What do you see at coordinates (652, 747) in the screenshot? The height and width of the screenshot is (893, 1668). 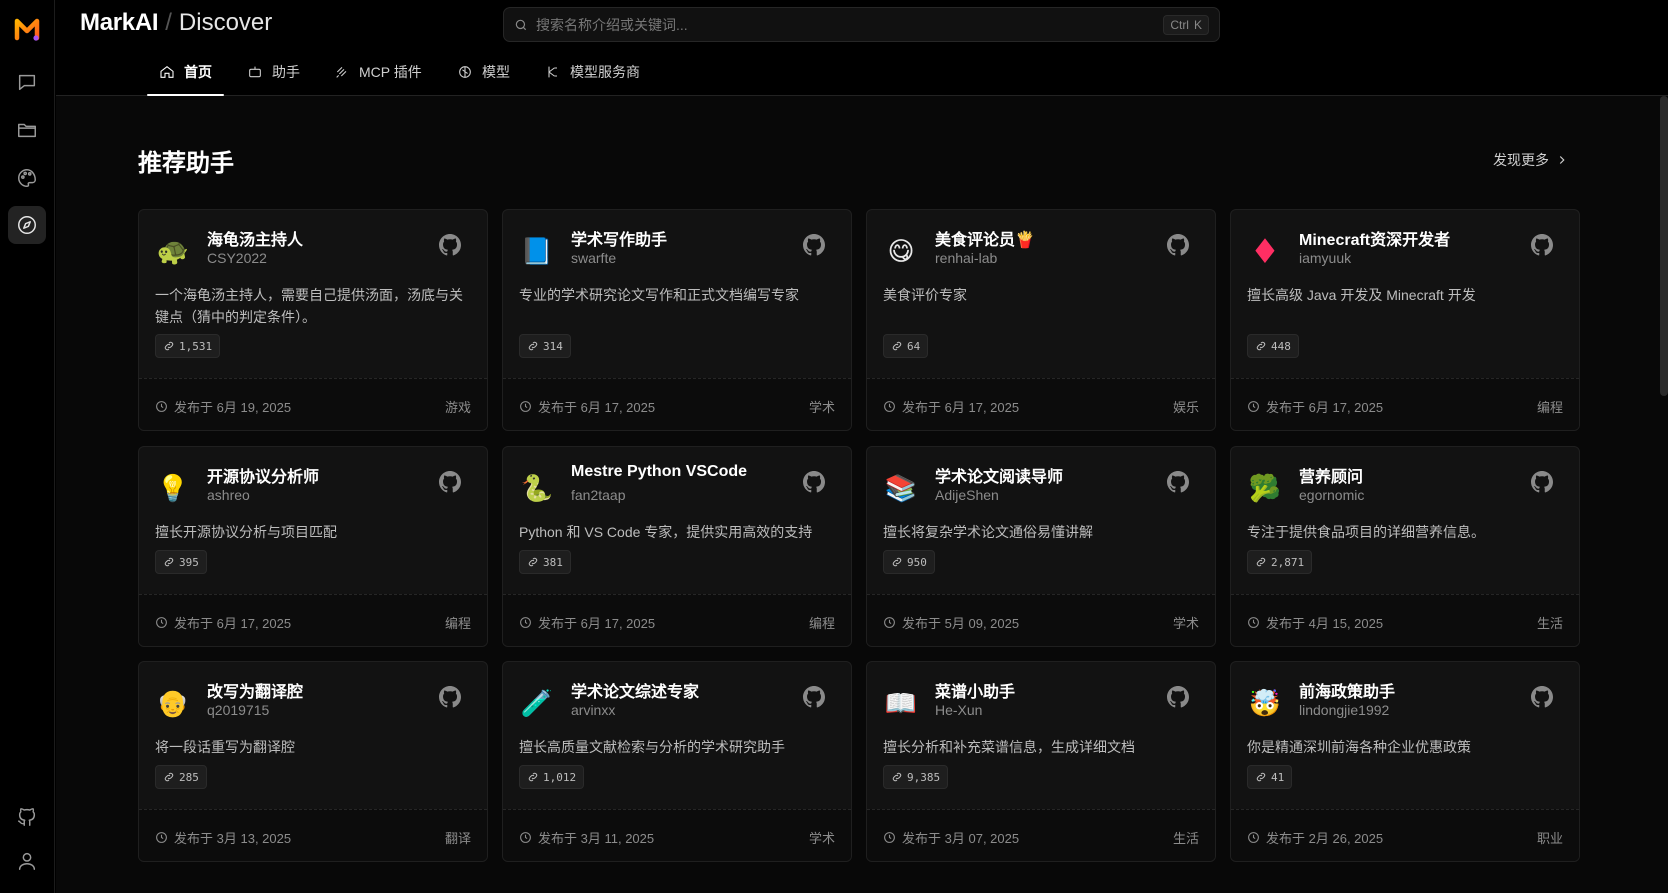 I see `assistant-description: 擅长高质量文献检索与分析的学术研究助手` at bounding box center [652, 747].